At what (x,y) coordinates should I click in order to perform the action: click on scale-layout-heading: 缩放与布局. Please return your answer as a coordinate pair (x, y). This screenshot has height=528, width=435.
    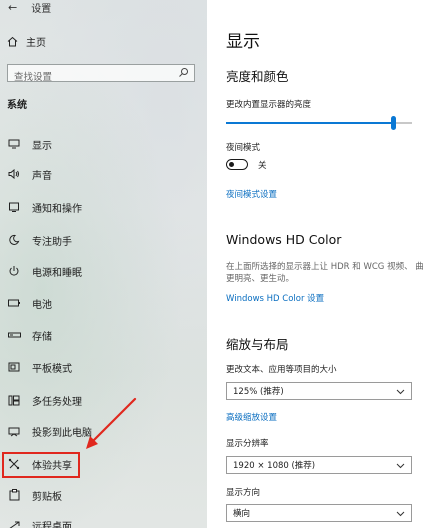
    Looking at the image, I should click on (257, 344).